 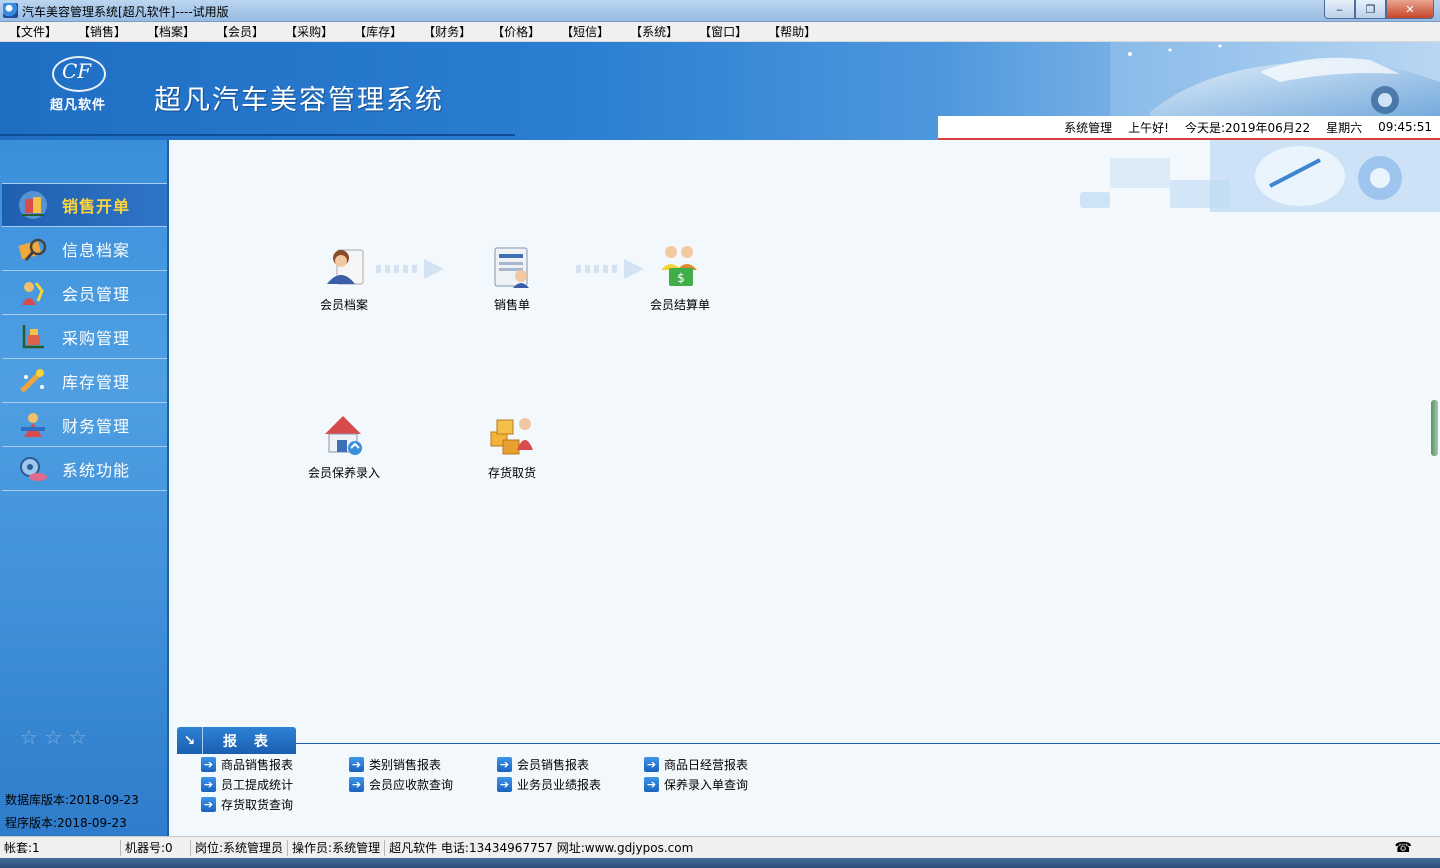 I want to click on sidebar-item-system-function: 系统功能, so click(x=84, y=469).